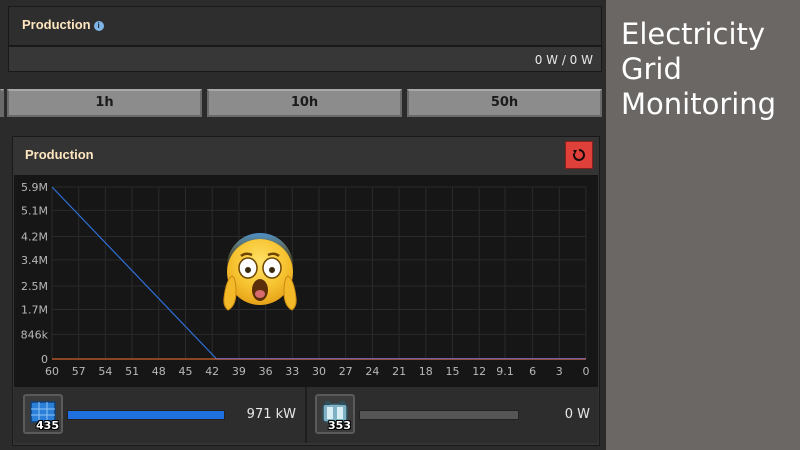  I want to click on solar-panel-count: 435, so click(47, 425).